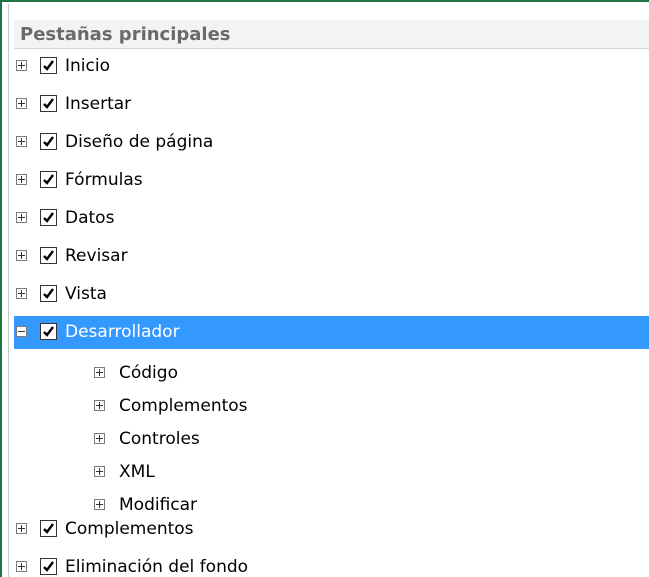 The width and height of the screenshot is (649, 577). What do you see at coordinates (159, 439) in the screenshot?
I see `tree-subitem-label: Controles` at bounding box center [159, 439].